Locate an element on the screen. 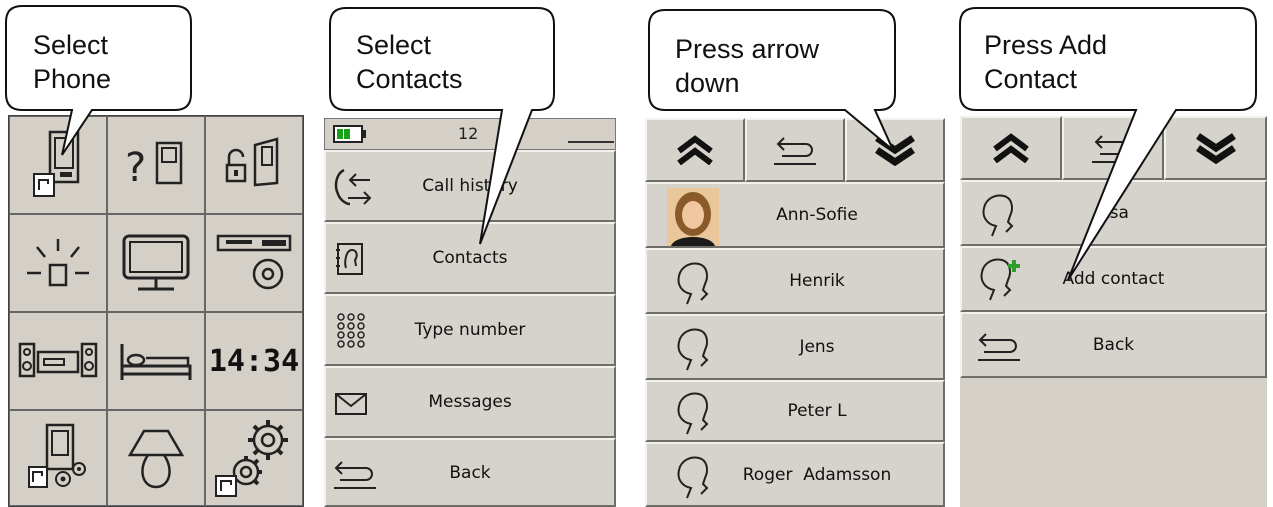 This screenshot has width=1273, height=507. light-tile is located at coordinates (58, 263).